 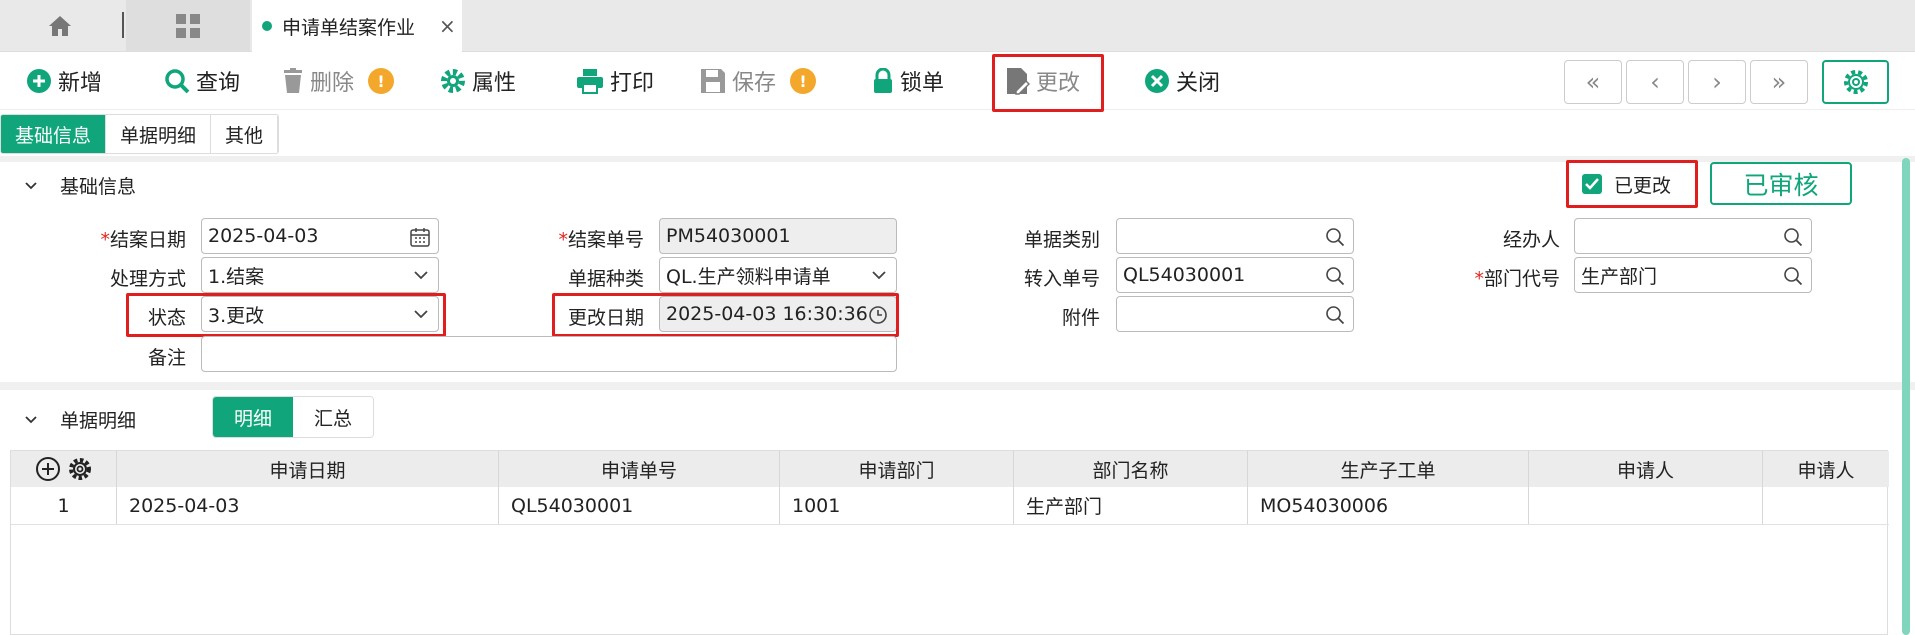 I want to click on highlight-modified-checkbox, so click(x=1632, y=184).